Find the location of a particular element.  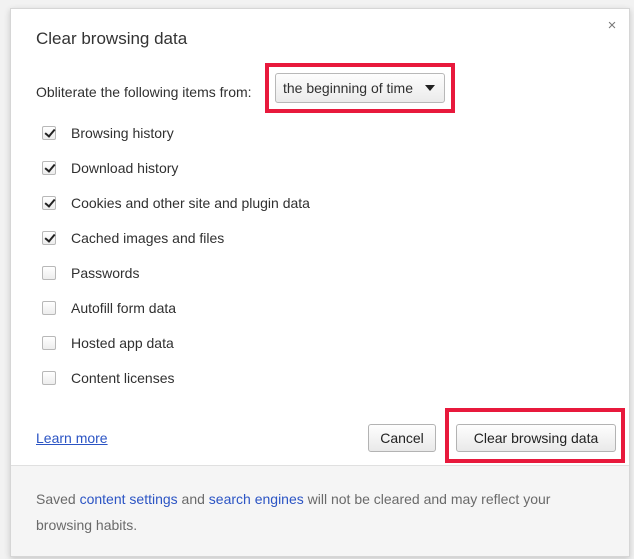

timerange-row: Obliterate the following items from: is located at coordinates (144, 92).